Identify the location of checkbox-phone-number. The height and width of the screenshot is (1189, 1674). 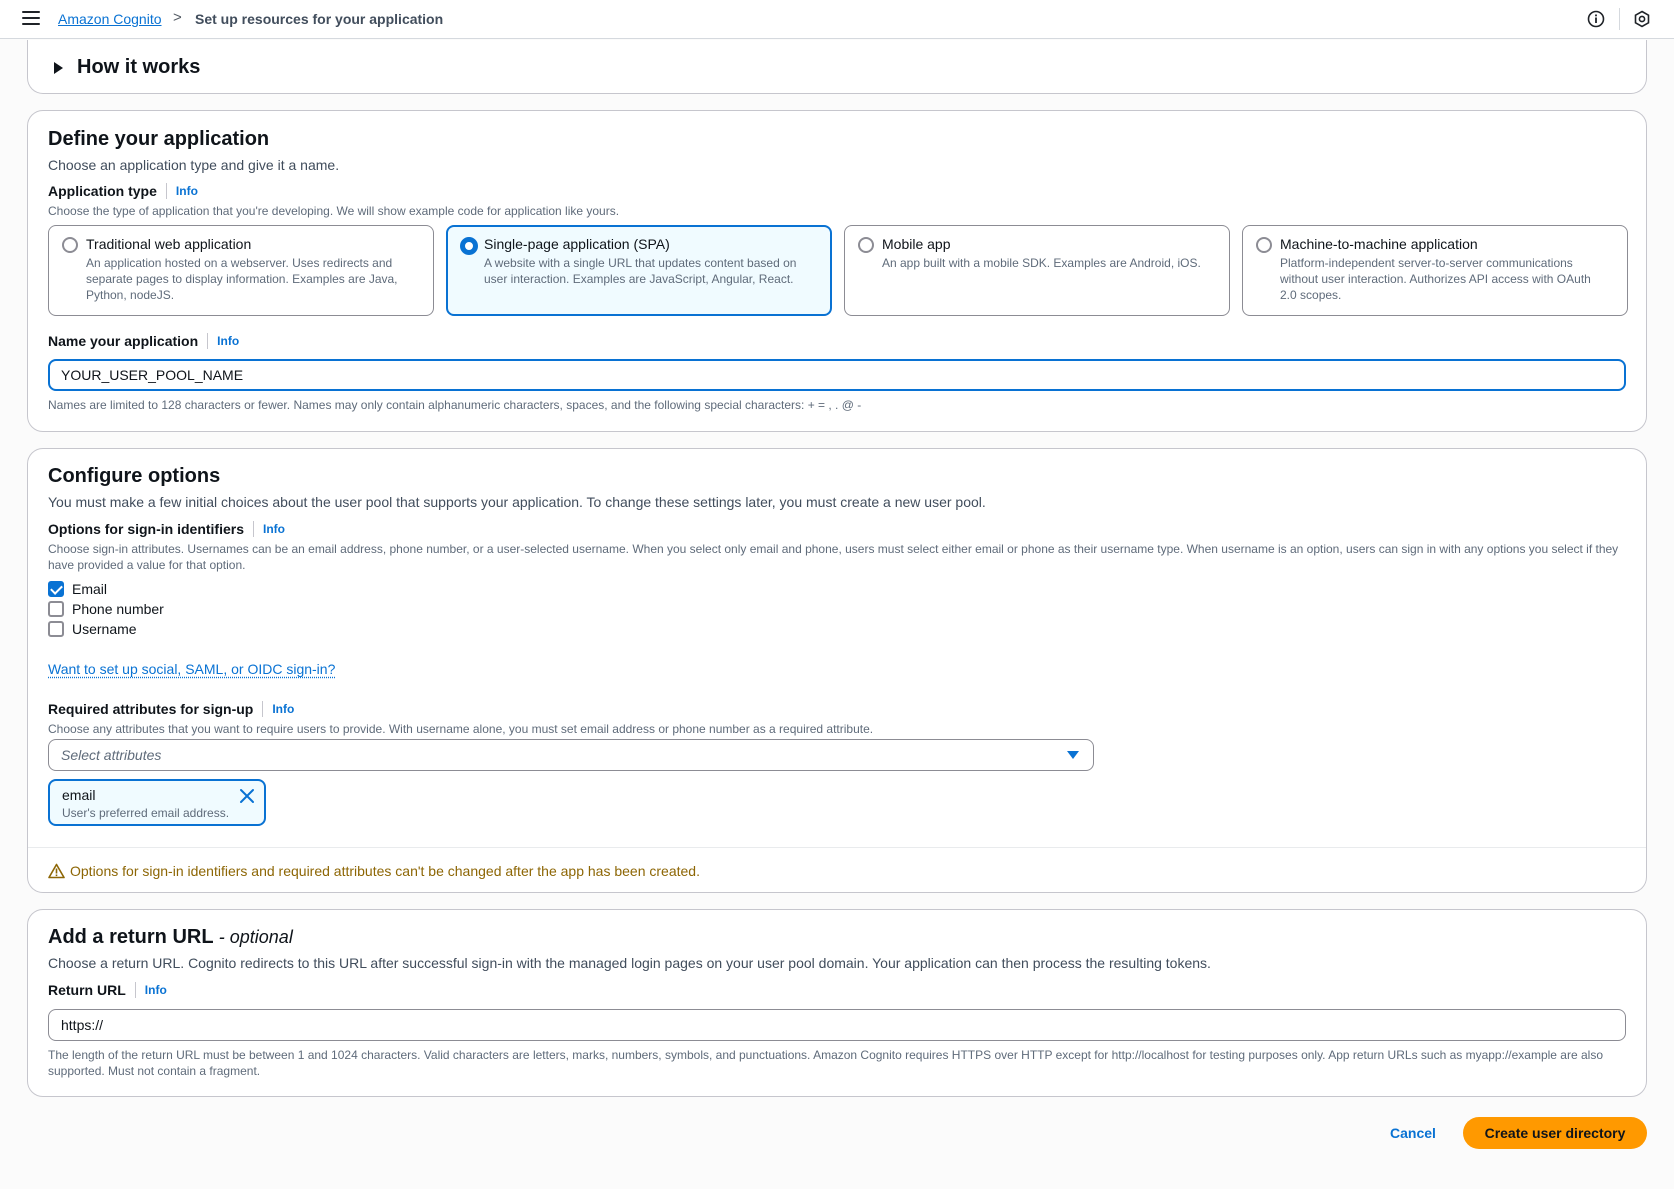
(56, 609).